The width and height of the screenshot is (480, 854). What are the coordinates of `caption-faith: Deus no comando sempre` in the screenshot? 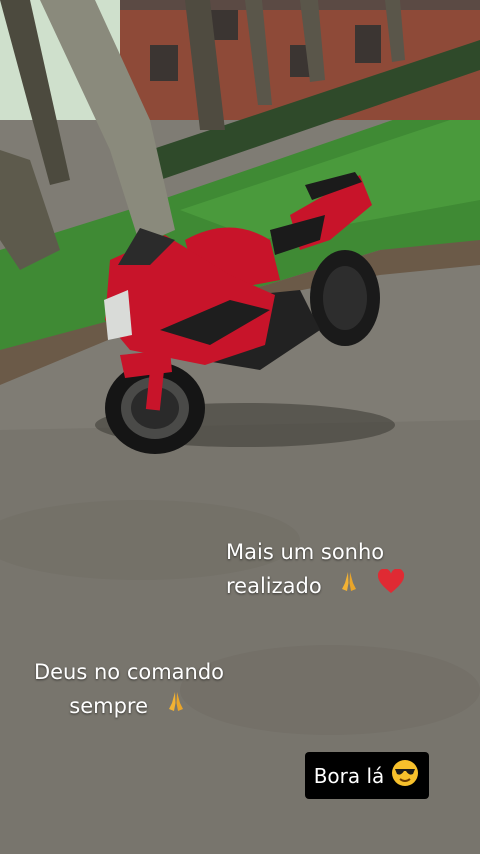 It's located at (129, 690).